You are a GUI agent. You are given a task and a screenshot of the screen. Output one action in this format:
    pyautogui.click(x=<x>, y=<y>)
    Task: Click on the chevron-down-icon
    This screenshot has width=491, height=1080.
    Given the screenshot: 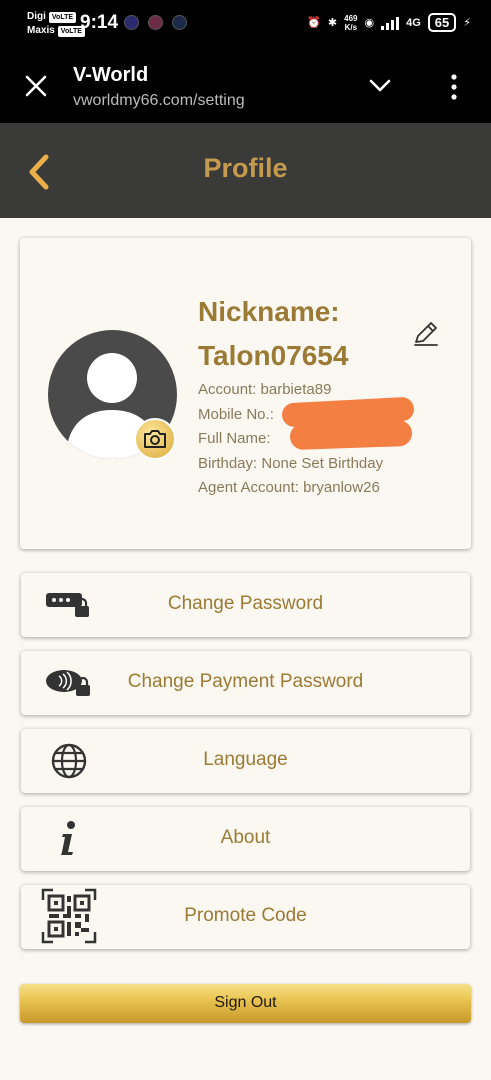 What is the action you would take?
    pyautogui.click(x=380, y=86)
    